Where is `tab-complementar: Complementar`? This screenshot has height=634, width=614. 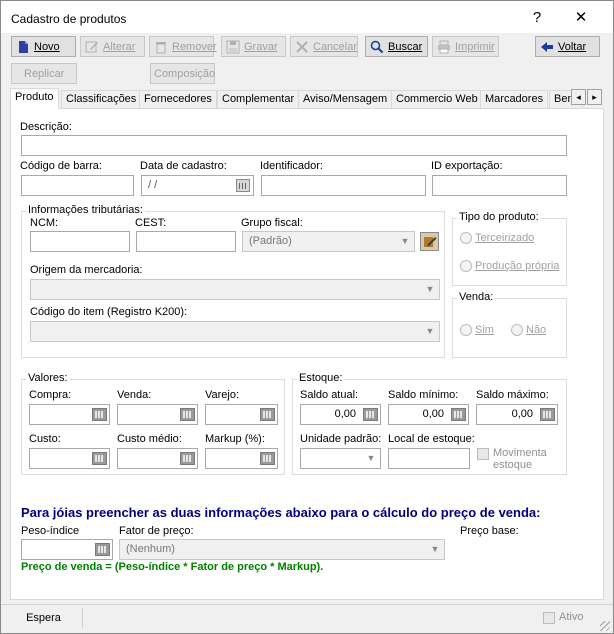 tab-complementar: Complementar is located at coordinates (258, 99).